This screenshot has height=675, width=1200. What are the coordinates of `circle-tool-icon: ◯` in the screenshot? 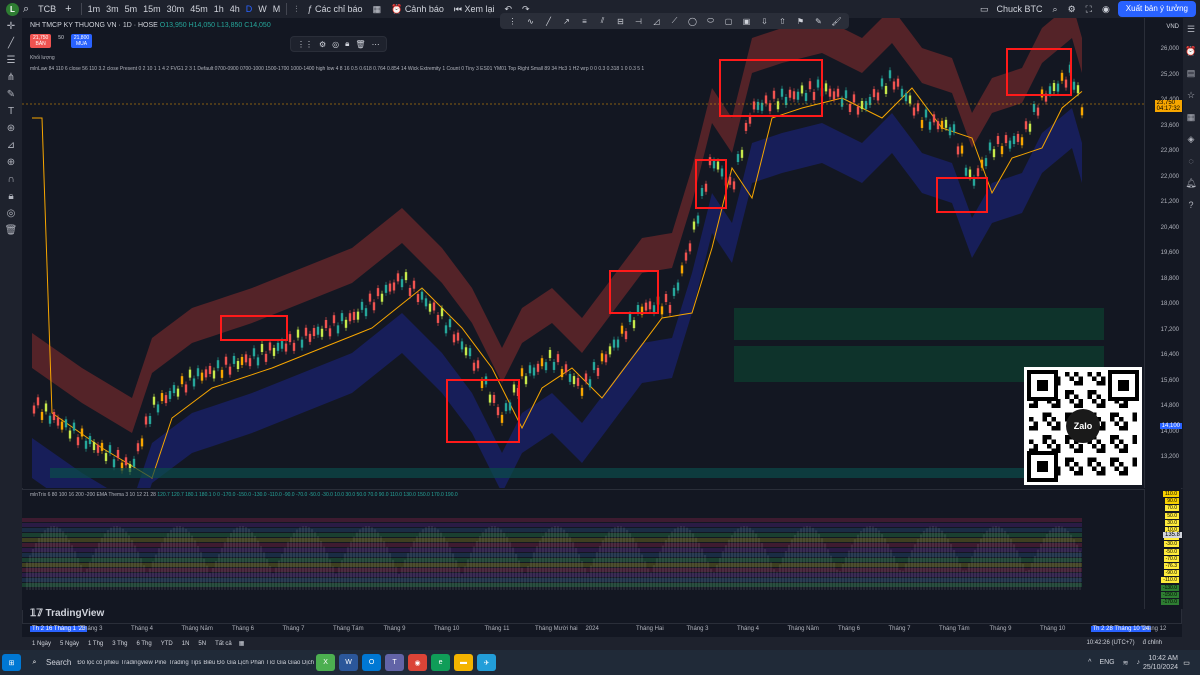 It's located at (692, 21).